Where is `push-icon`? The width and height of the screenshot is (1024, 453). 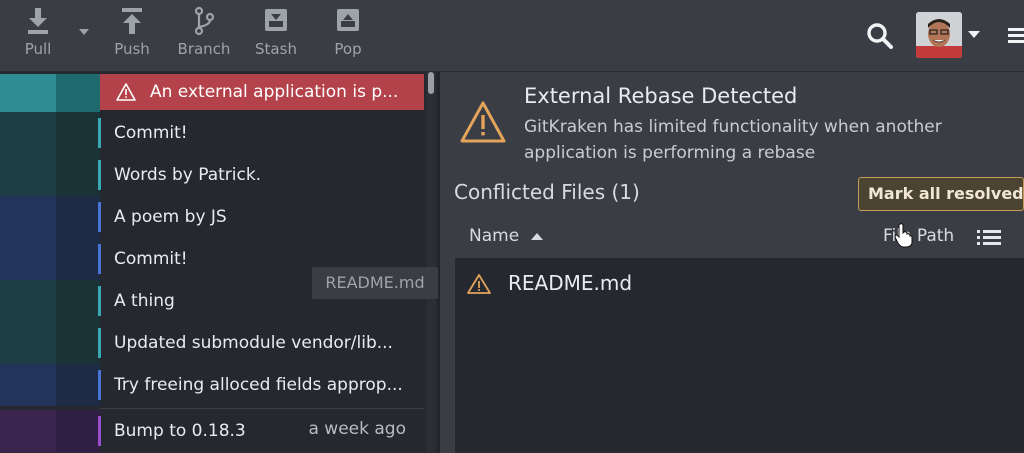 push-icon is located at coordinates (132, 21).